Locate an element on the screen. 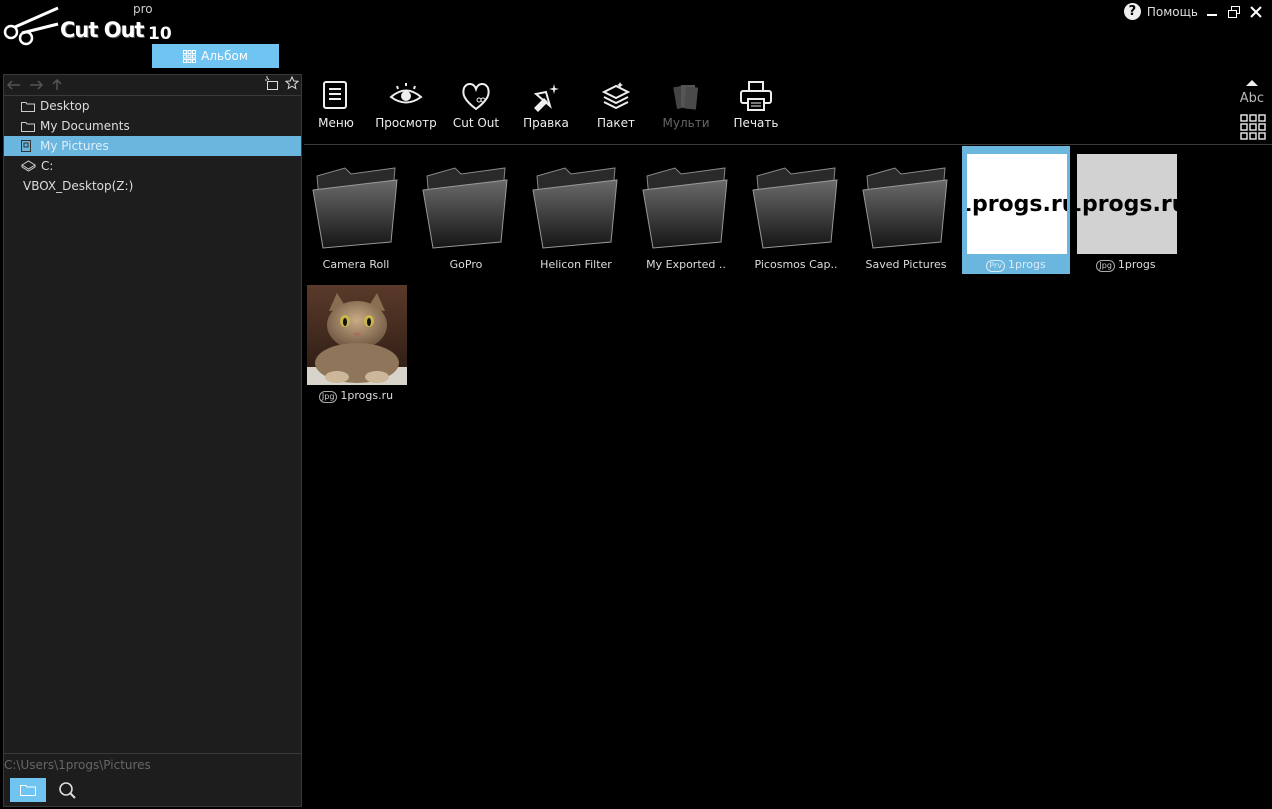 The width and height of the screenshot is (1272, 809). restore-button is located at coordinates (1234, 12).